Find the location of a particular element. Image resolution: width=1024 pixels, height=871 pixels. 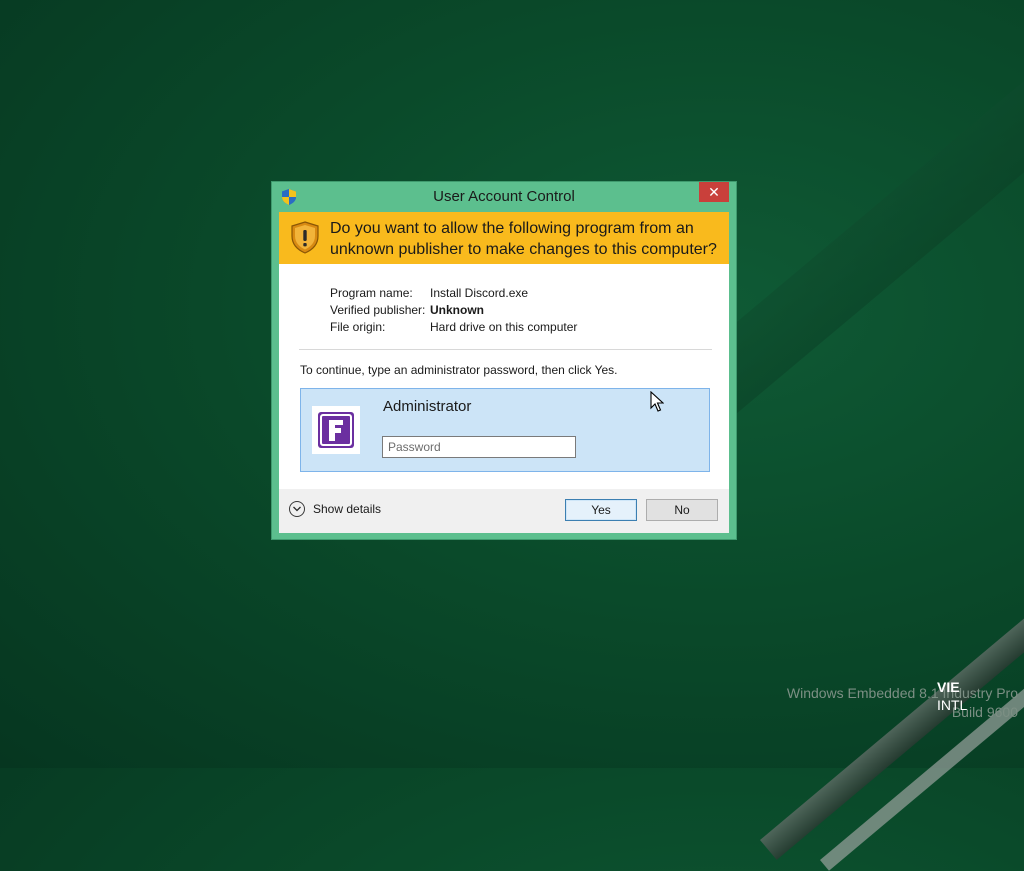

watermark-edition: Windows Embedded 8.1 Industry Pro is located at coordinates (902, 693).